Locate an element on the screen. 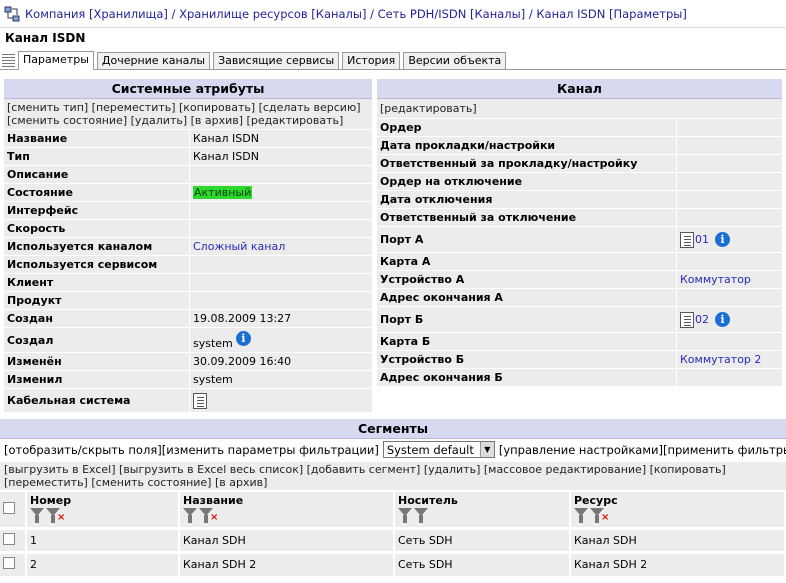 Image resolution: width=786 pixels, height=583 pixels. attribute-value: system is located at coordinates (213, 379).